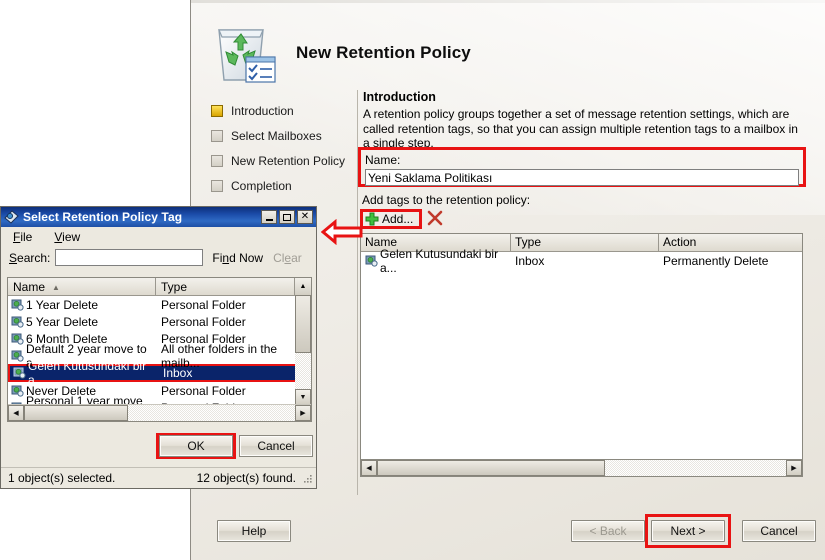 The image size is (825, 560). What do you see at coordinates (158, 446) in the screenshot?
I see `dialog-button-bar: OK Cancel` at bounding box center [158, 446].